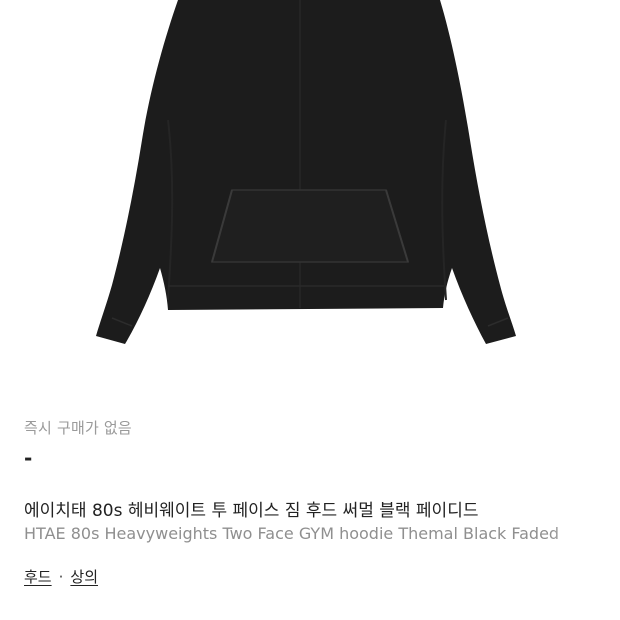  I want to click on category-link-top: 상의, so click(84, 577).